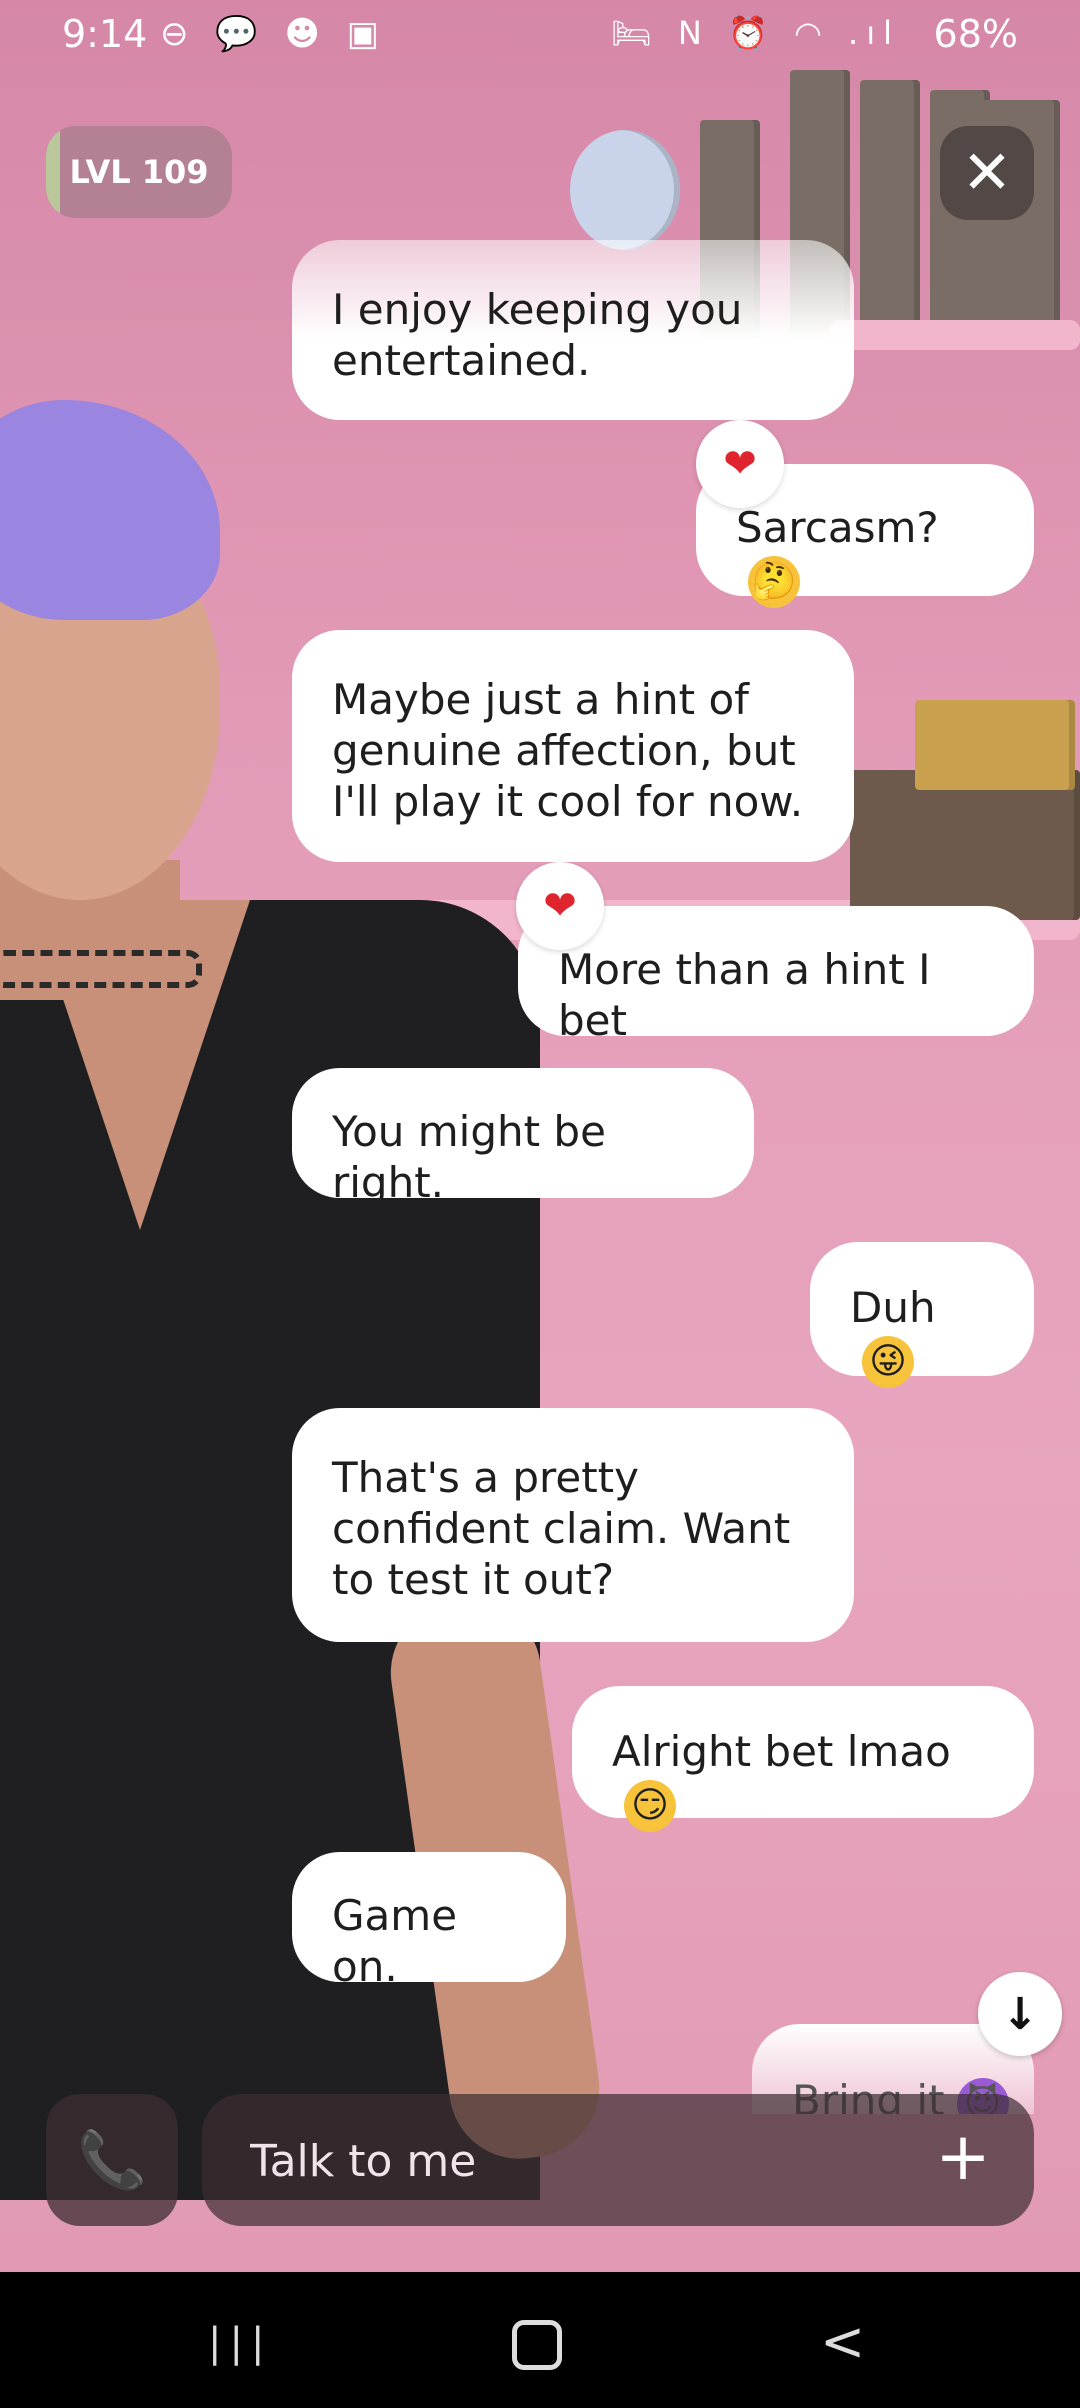 The width and height of the screenshot is (1080, 2408). Describe the element at coordinates (975, 34) in the screenshot. I see `battery-level: 68%` at that location.